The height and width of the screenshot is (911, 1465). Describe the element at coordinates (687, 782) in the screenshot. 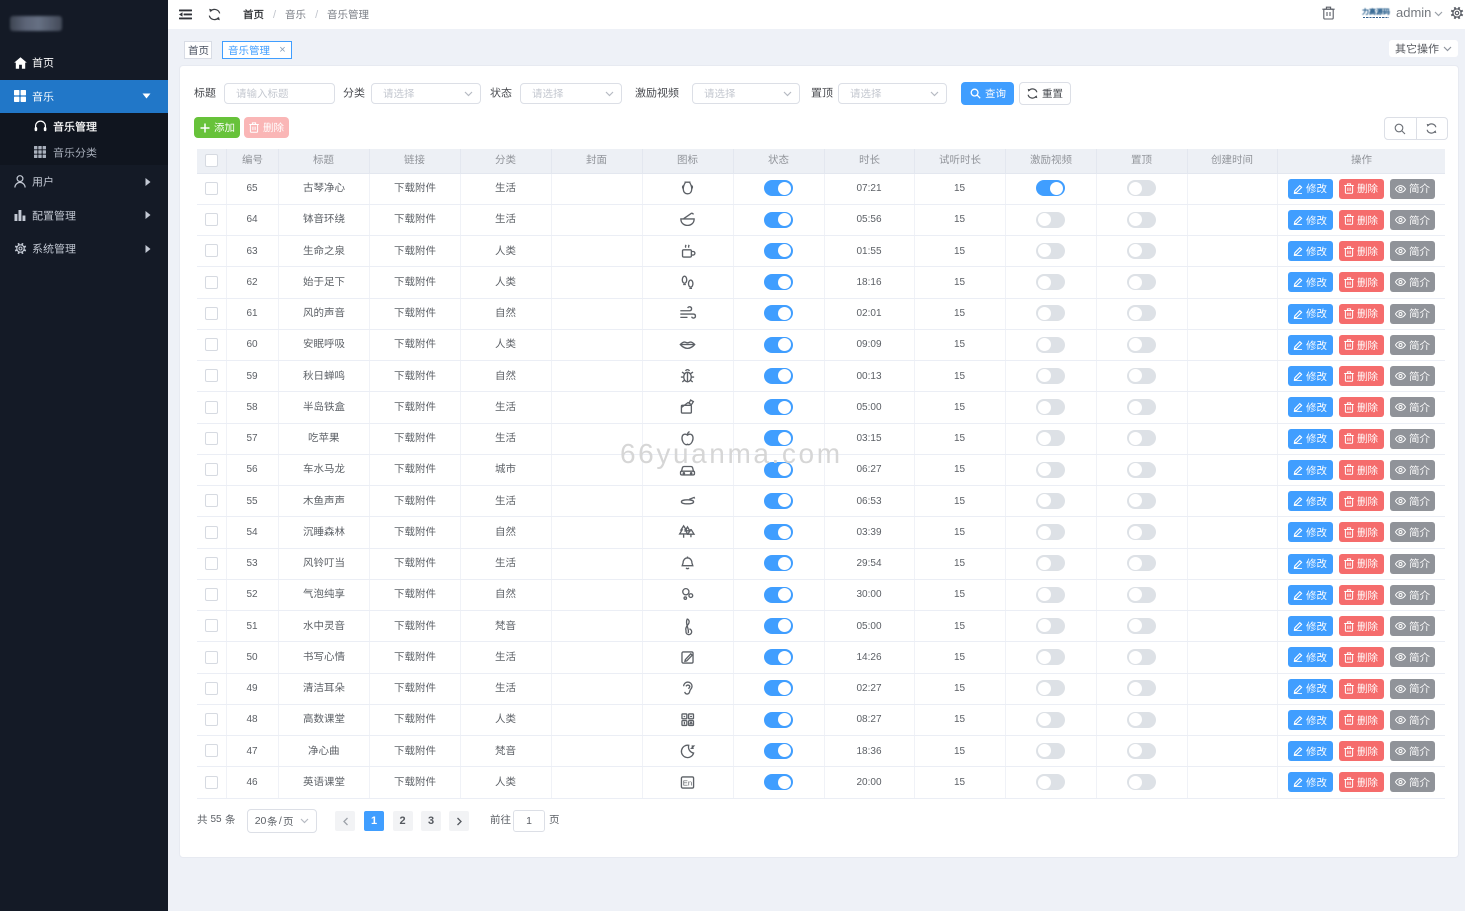

I see `svg-text: En` at that location.